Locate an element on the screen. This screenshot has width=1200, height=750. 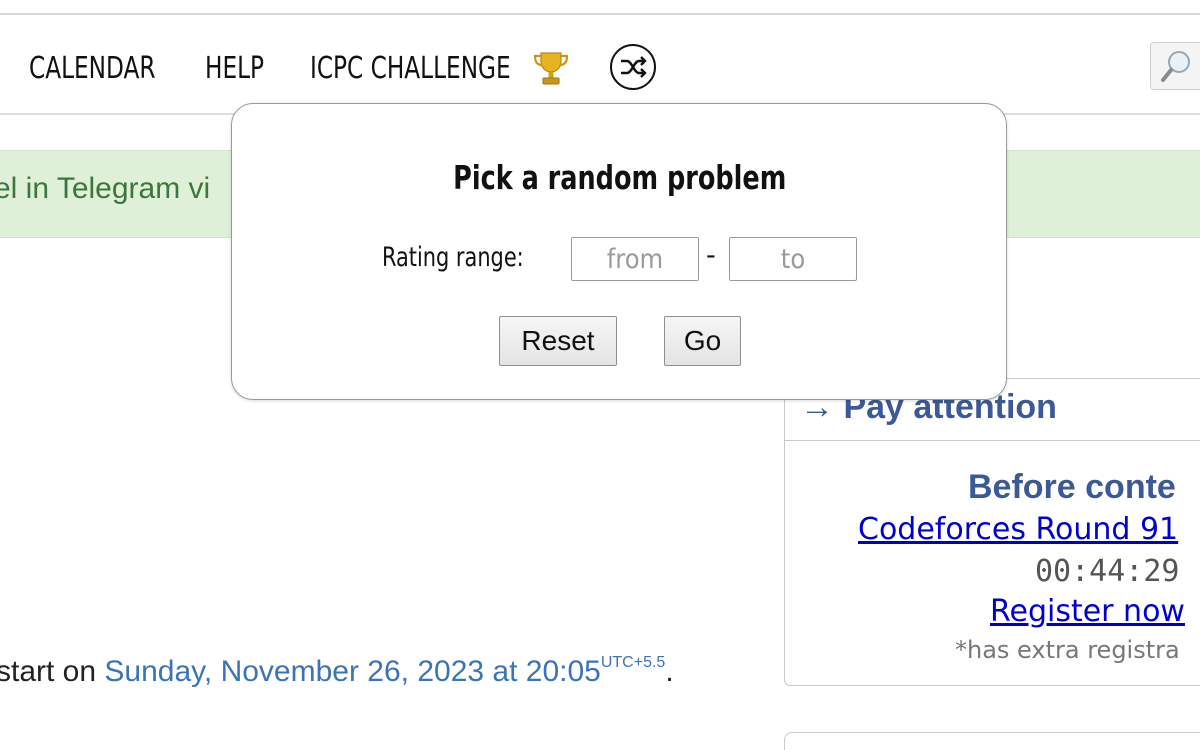
menu-item-calendar: CALENDAR is located at coordinates (92, 69).